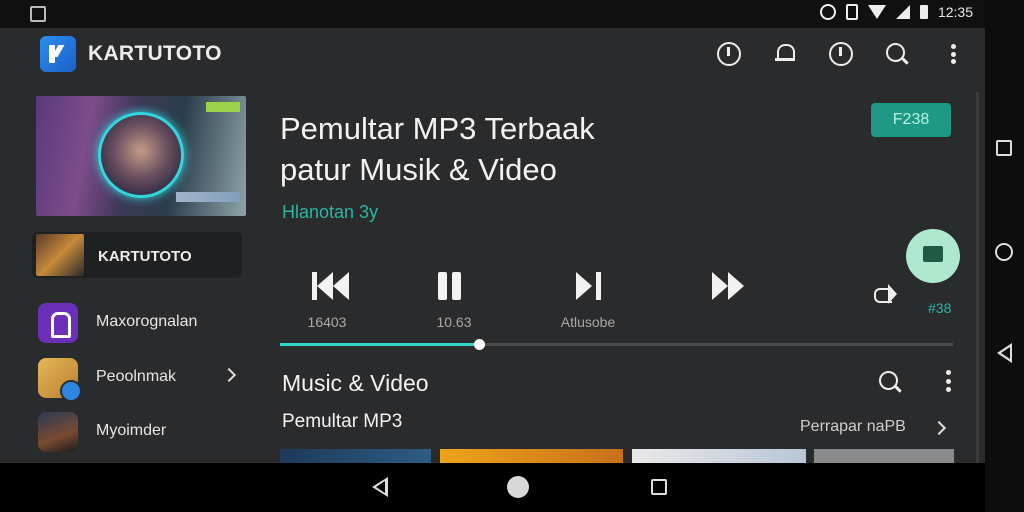 The width and height of the screenshot is (1024, 512). I want to click on sidebar-item-label: Peoolnmak, so click(136, 376).